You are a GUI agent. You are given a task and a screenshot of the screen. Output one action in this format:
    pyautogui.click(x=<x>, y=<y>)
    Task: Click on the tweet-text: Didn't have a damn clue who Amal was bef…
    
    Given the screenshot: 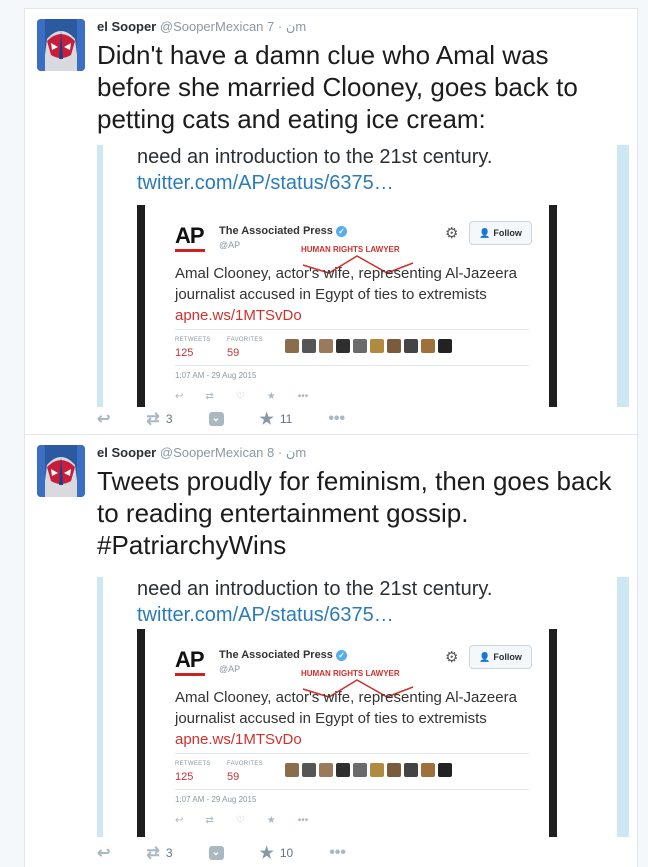 What is the action you would take?
    pyautogui.click(x=337, y=87)
    